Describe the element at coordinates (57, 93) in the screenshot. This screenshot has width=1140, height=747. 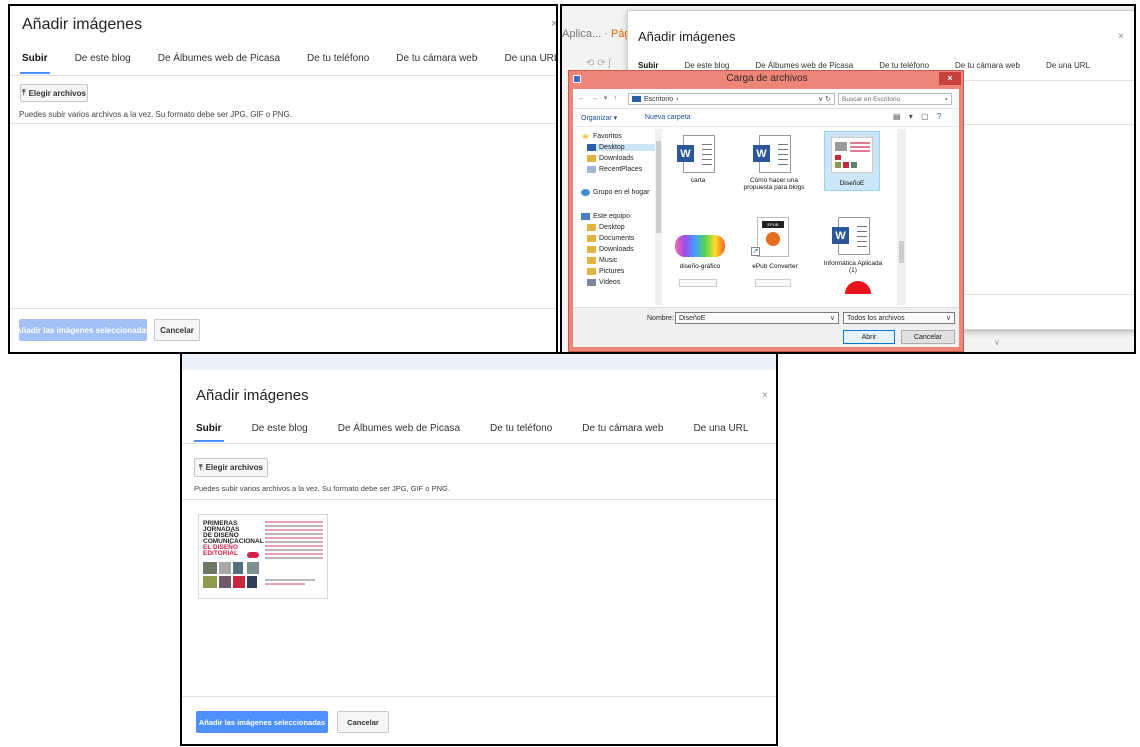
I see `choose-files-label: Elegir archivos` at that location.